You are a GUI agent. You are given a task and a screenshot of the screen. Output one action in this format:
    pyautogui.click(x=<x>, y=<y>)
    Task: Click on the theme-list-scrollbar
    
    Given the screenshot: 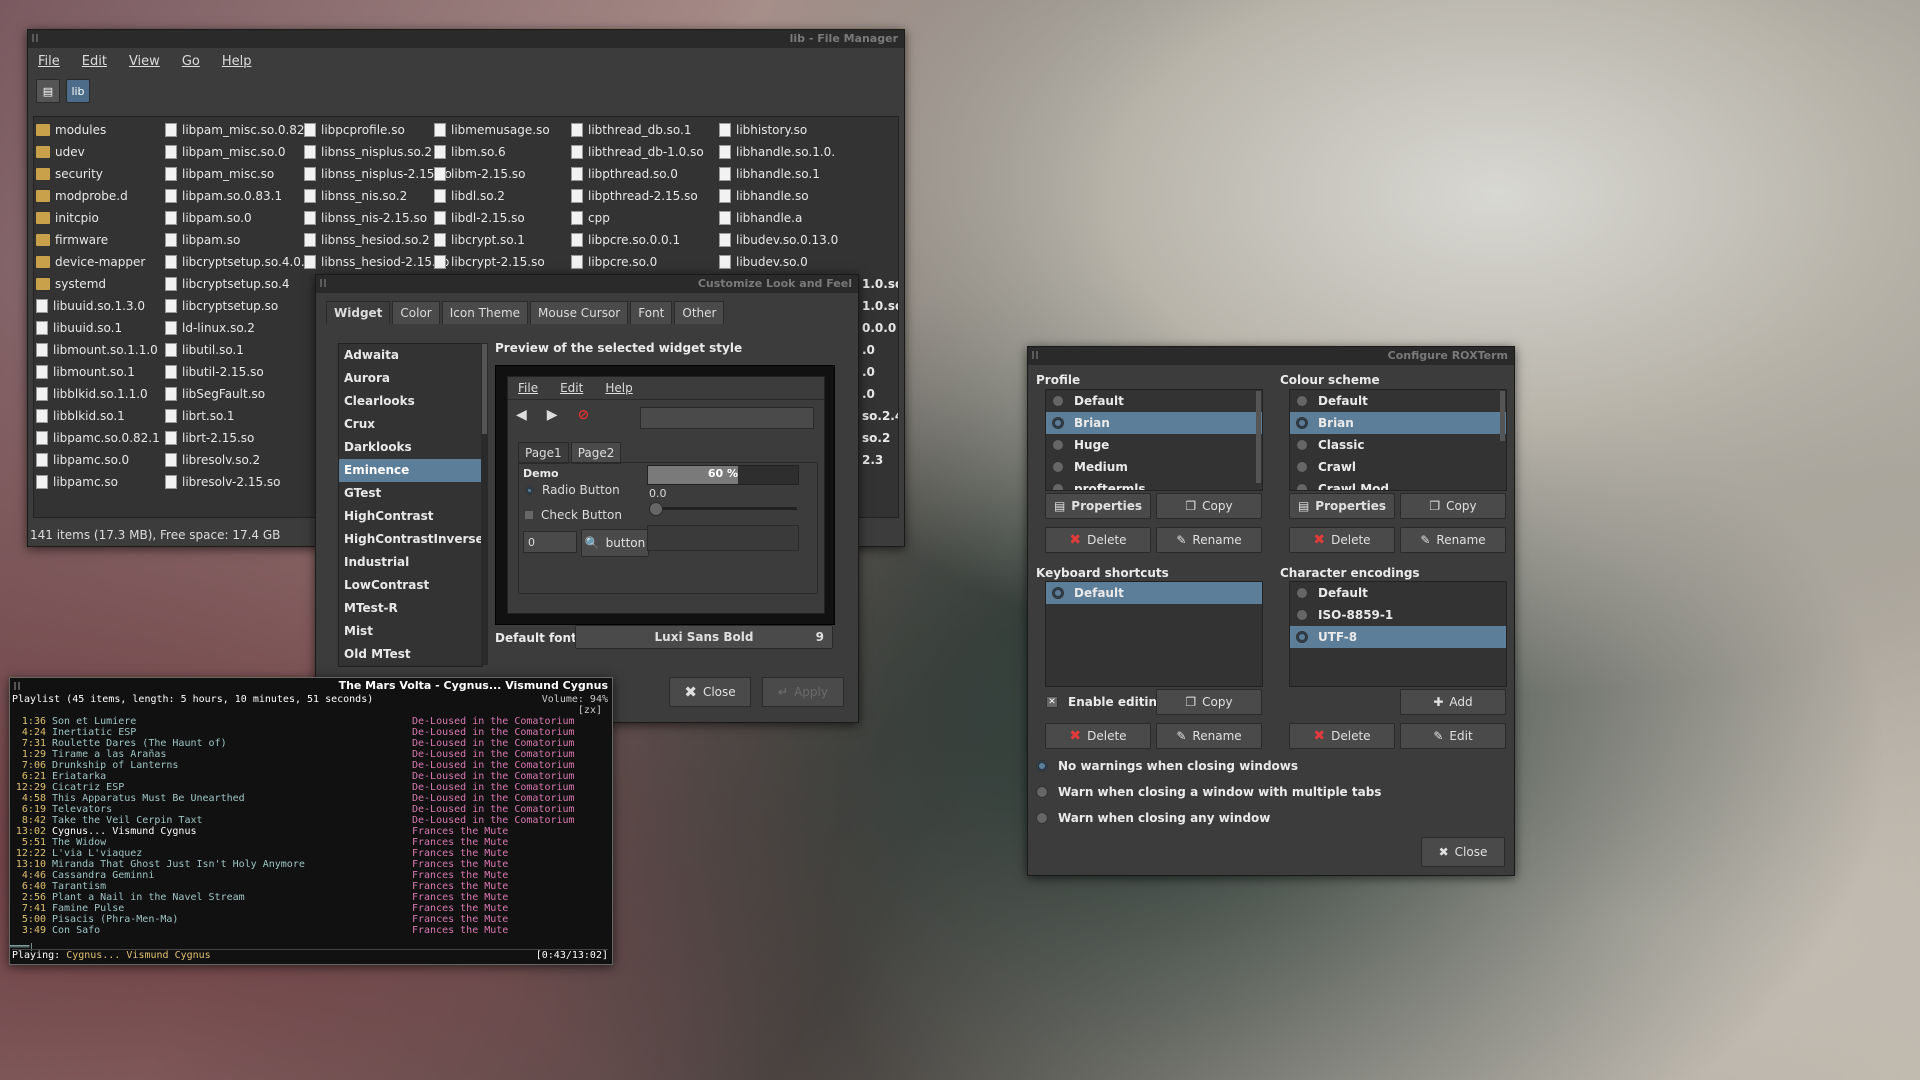 What is the action you would take?
    pyautogui.click(x=484, y=504)
    